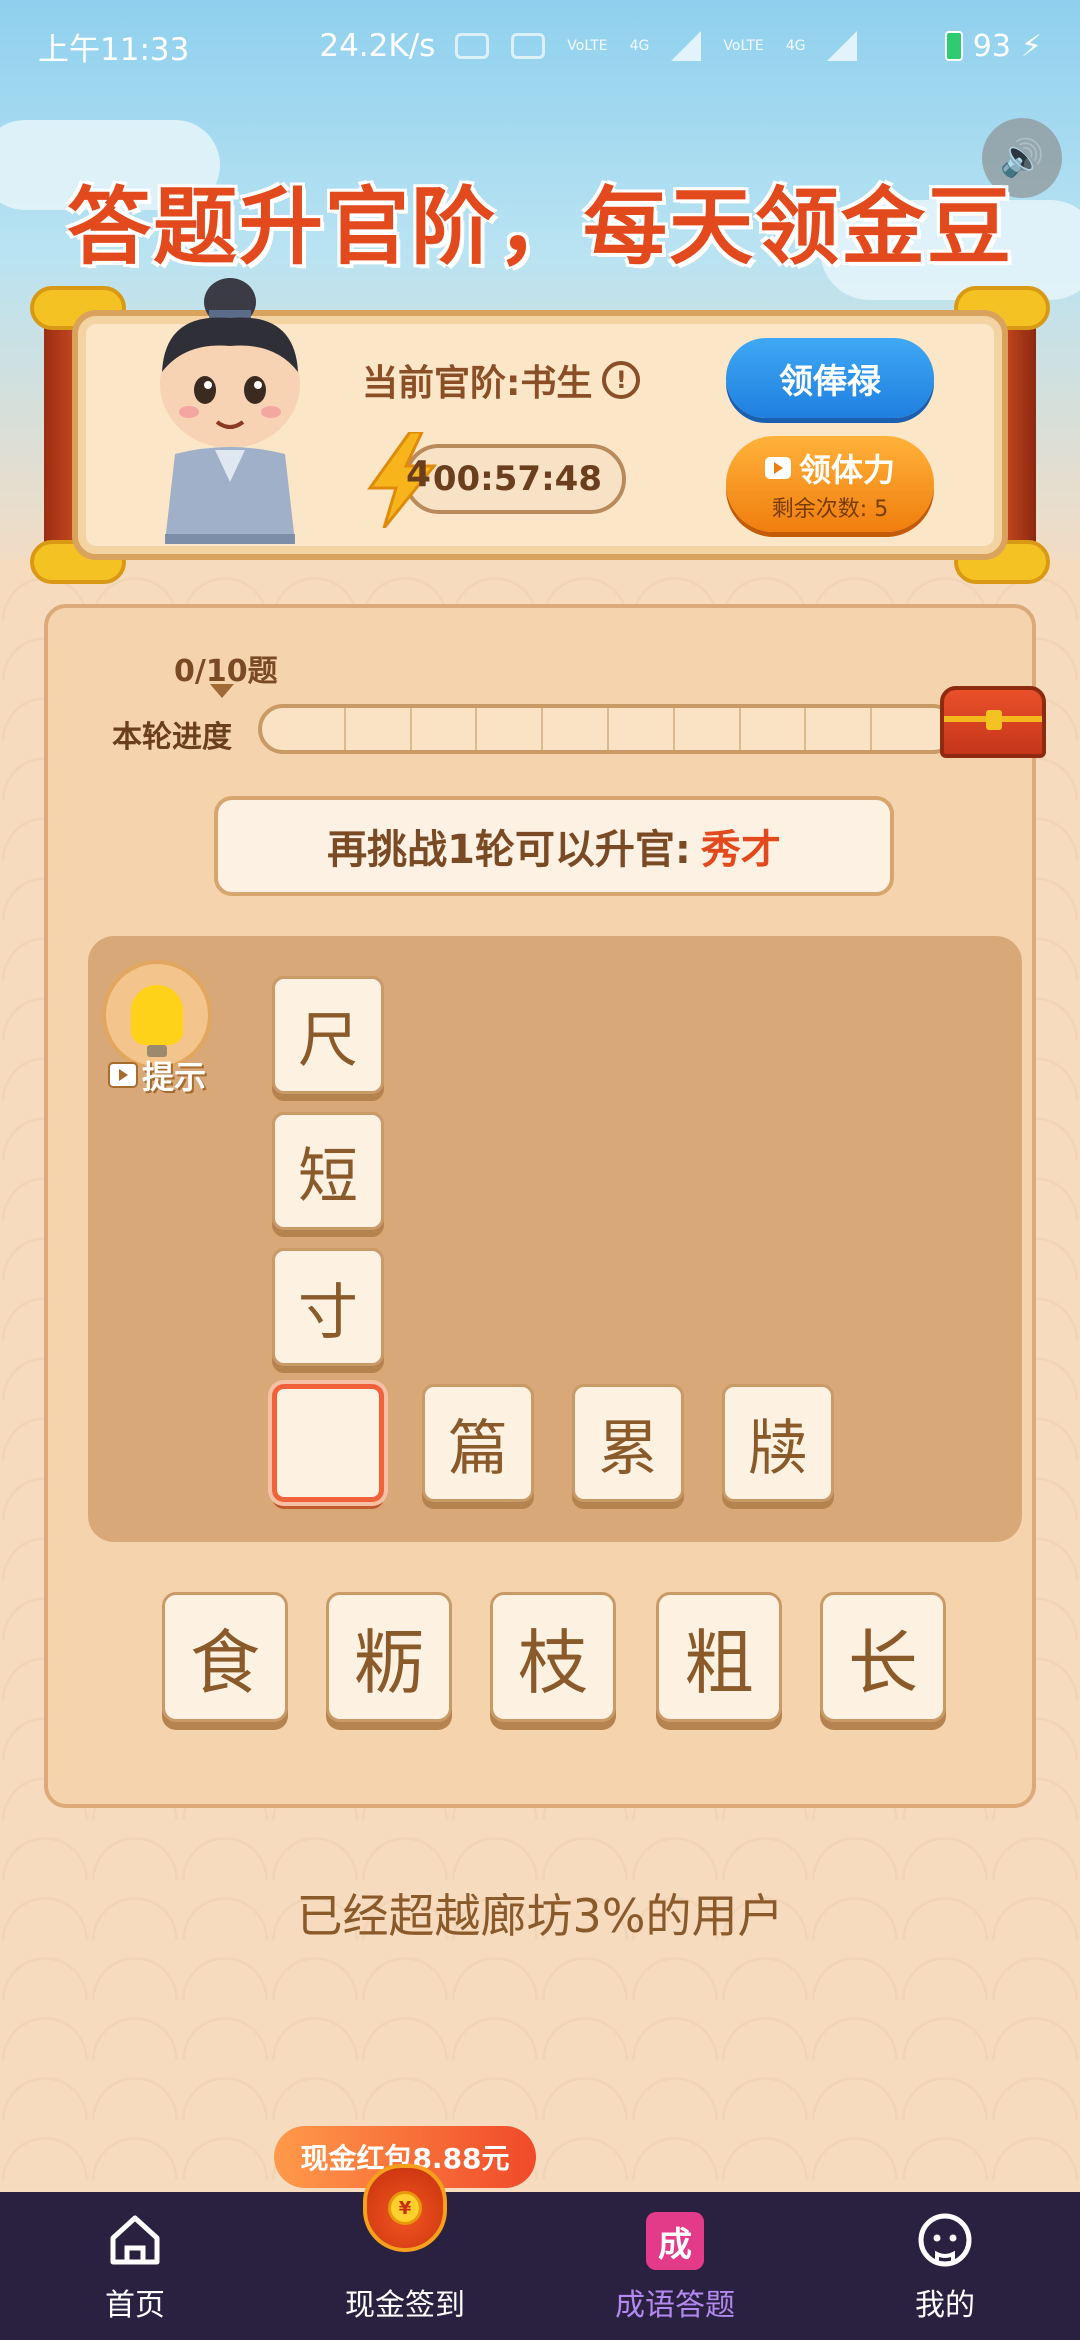 This screenshot has width=1080, height=2340. I want to click on choice-tile: 食, so click(225, 1657).